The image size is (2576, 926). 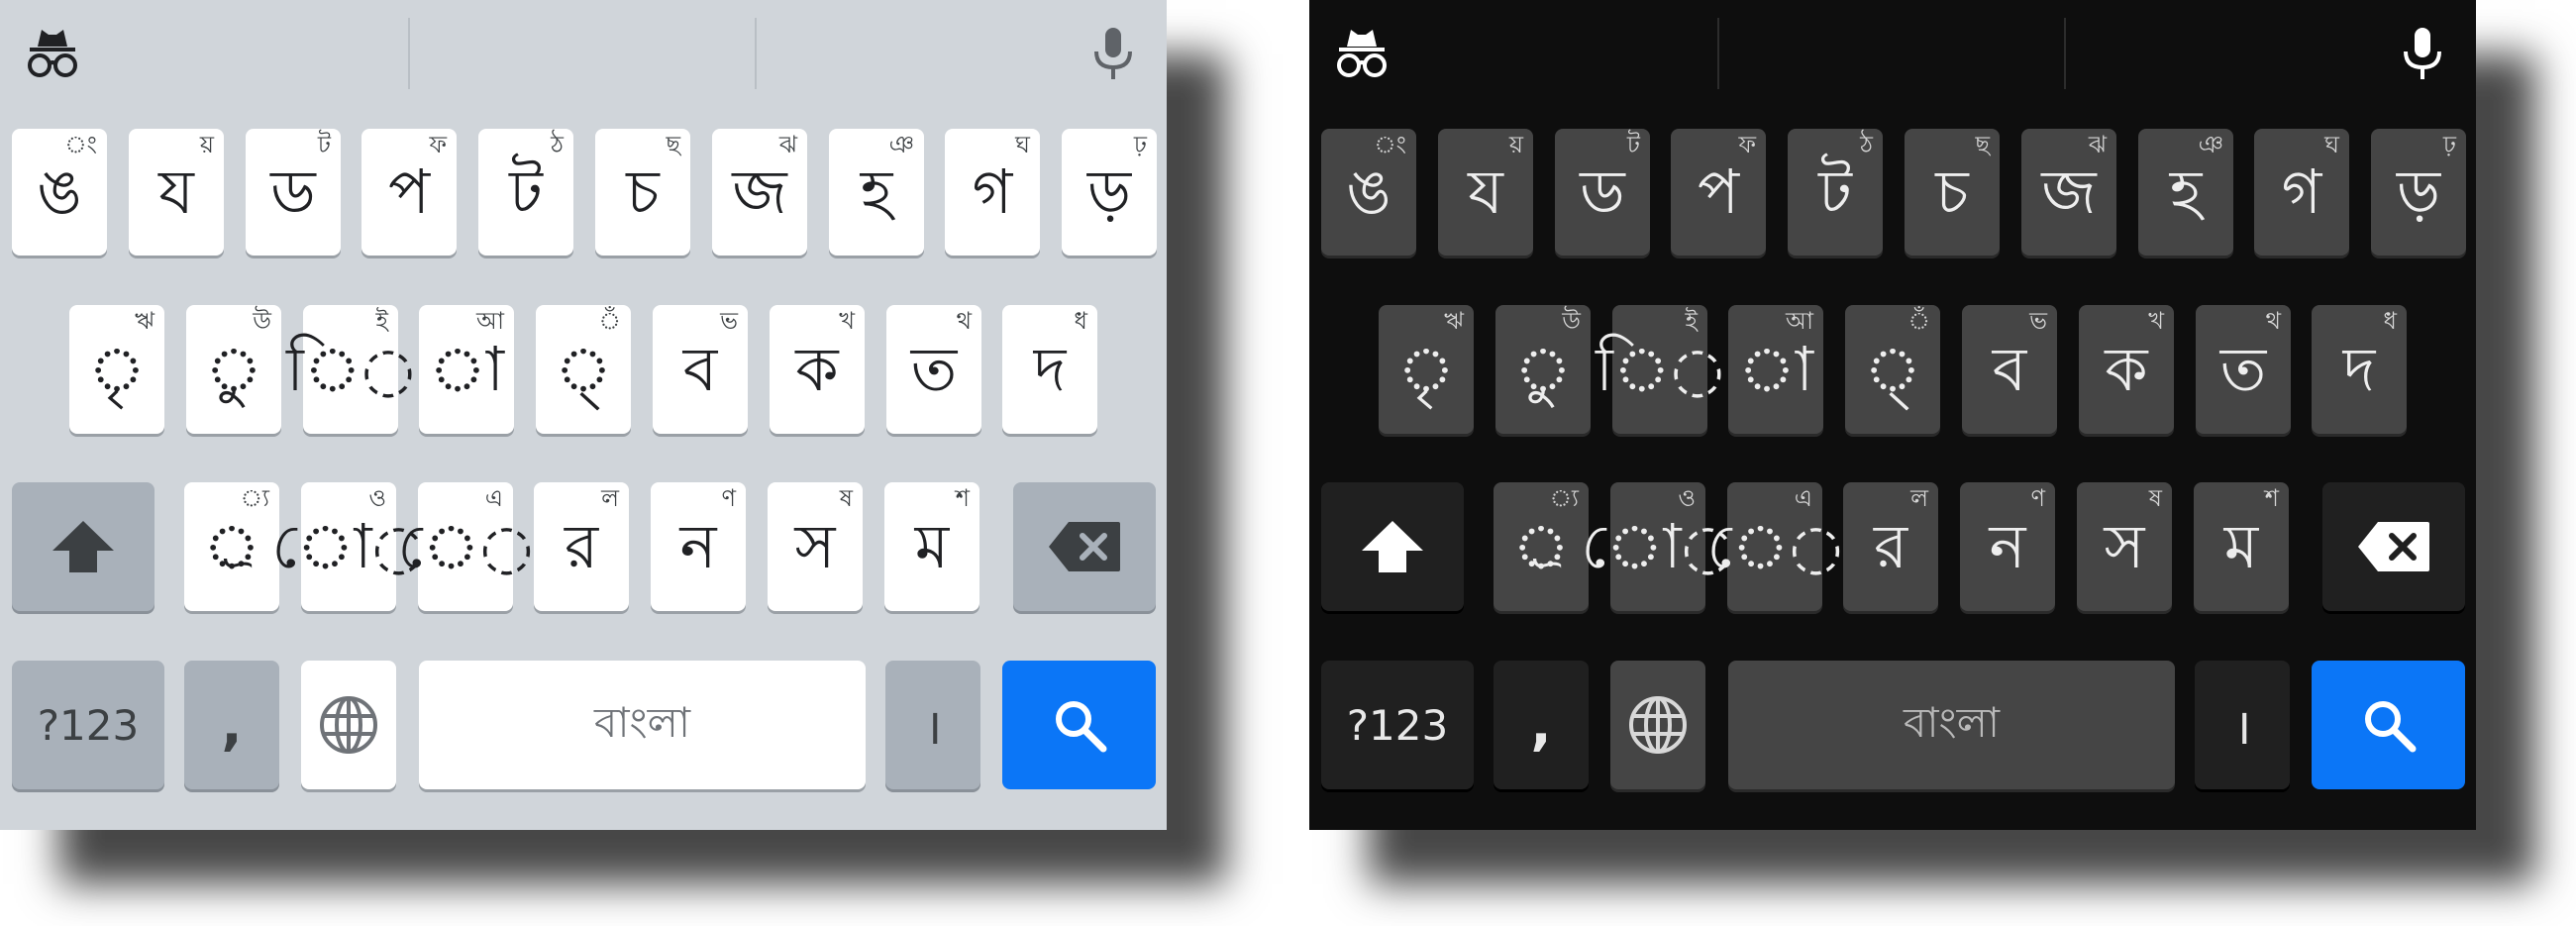 I want to click on key-main-glyph: ড়, so click(x=2418, y=191).